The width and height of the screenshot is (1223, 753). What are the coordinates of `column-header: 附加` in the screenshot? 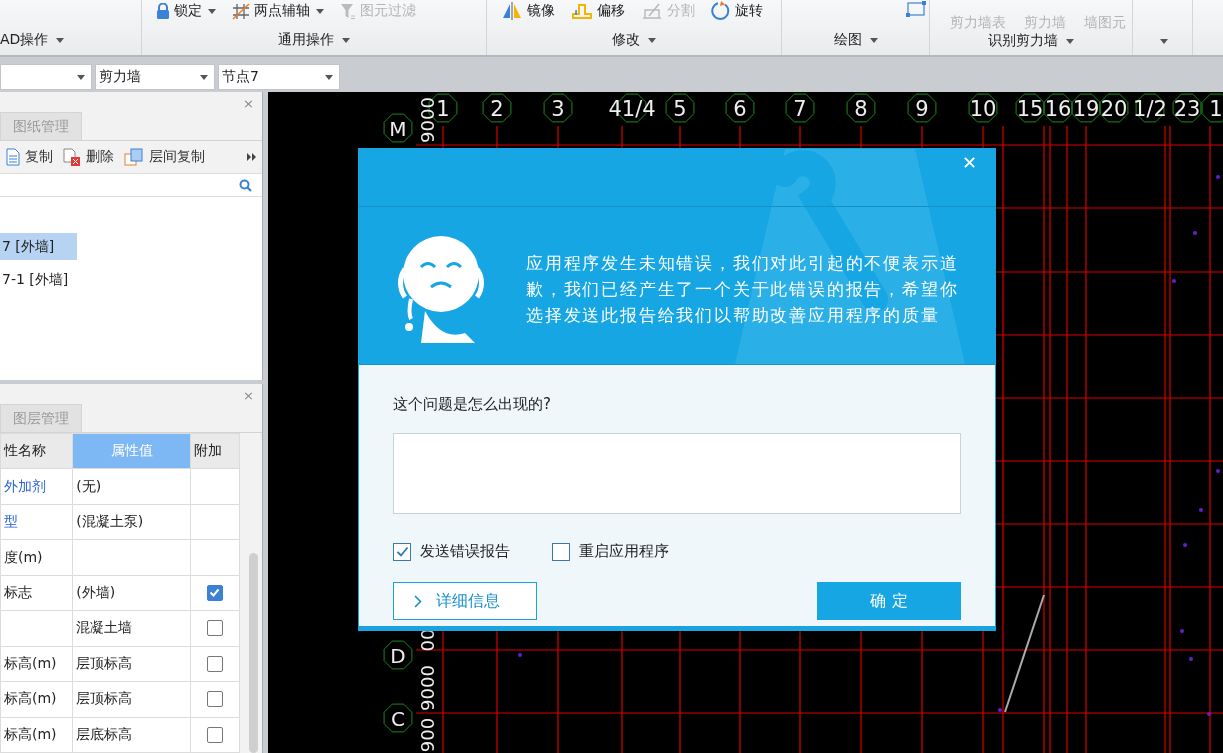 It's located at (215, 451).